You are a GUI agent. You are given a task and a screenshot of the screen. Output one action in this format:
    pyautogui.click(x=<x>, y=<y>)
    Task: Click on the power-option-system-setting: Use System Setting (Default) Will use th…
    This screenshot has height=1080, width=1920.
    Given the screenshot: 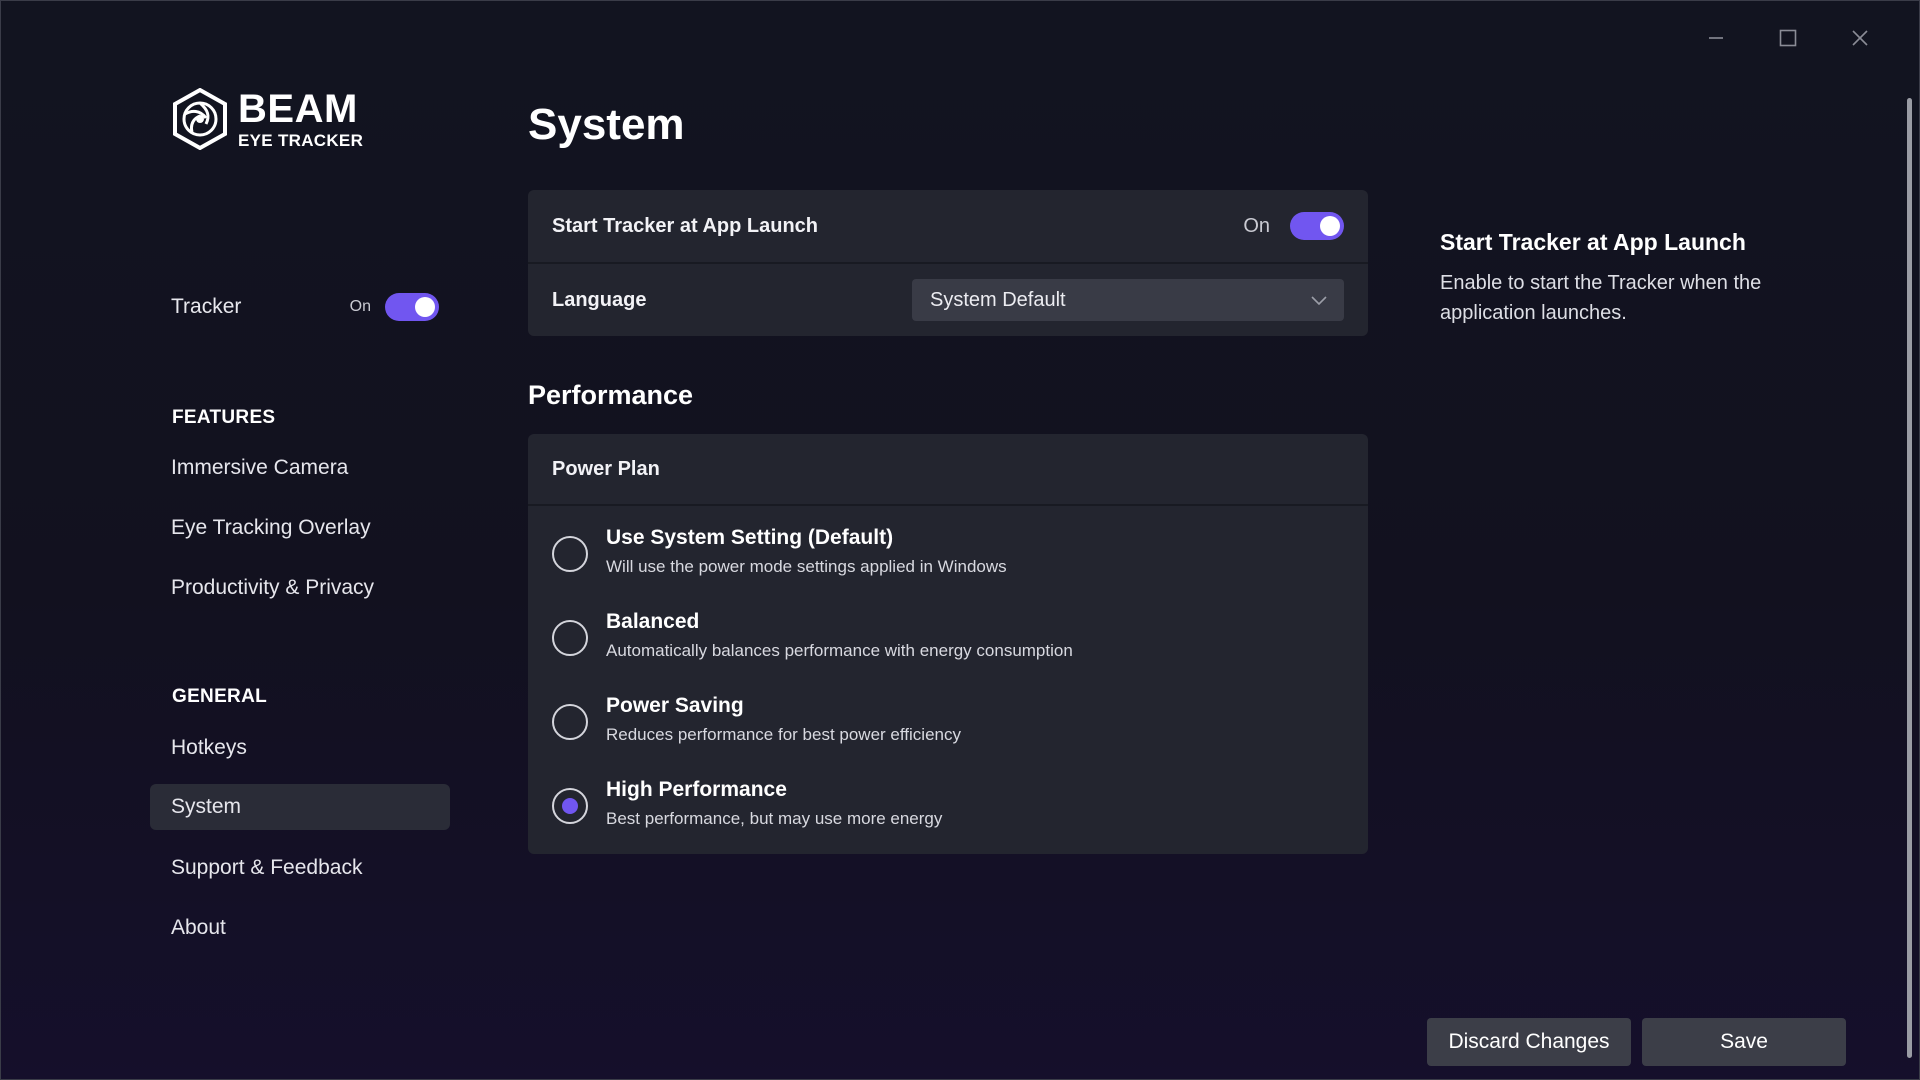 What is the action you would take?
    pyautogui.click(x=779, y=551)
    